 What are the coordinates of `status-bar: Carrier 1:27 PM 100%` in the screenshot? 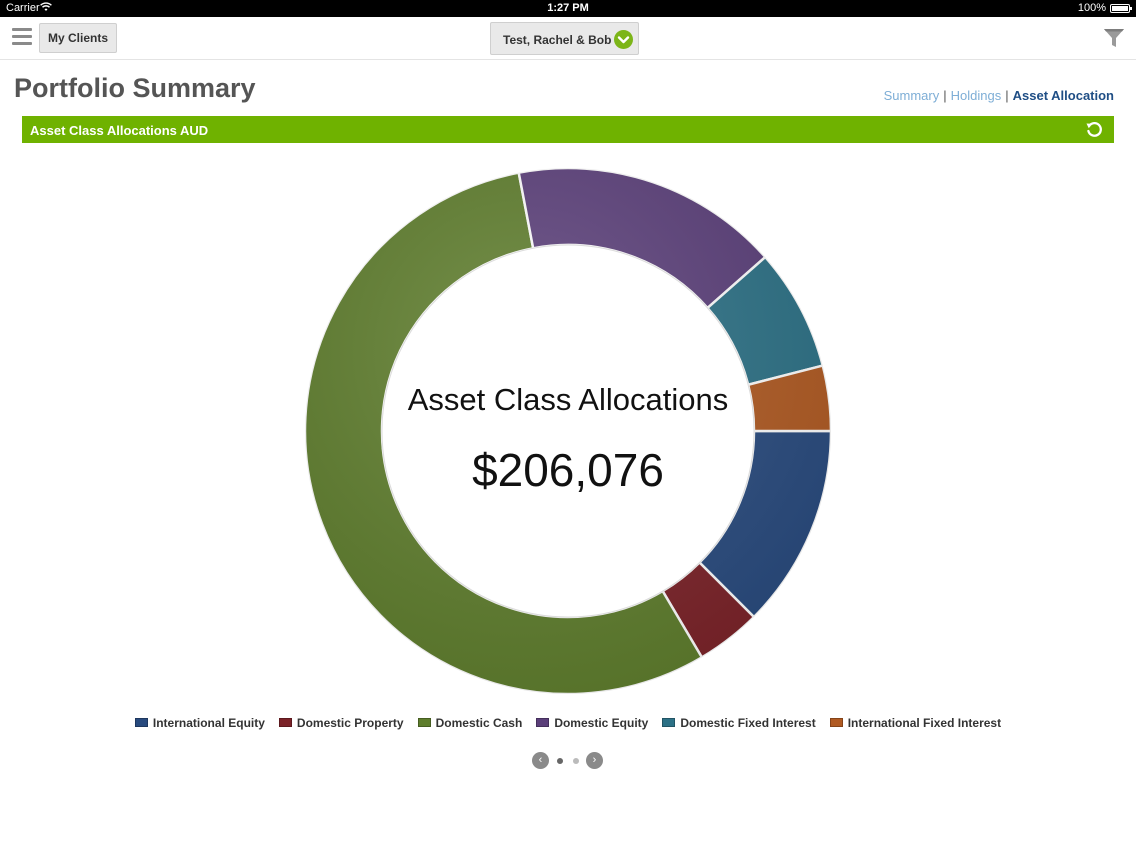 It's located at (568, 8).